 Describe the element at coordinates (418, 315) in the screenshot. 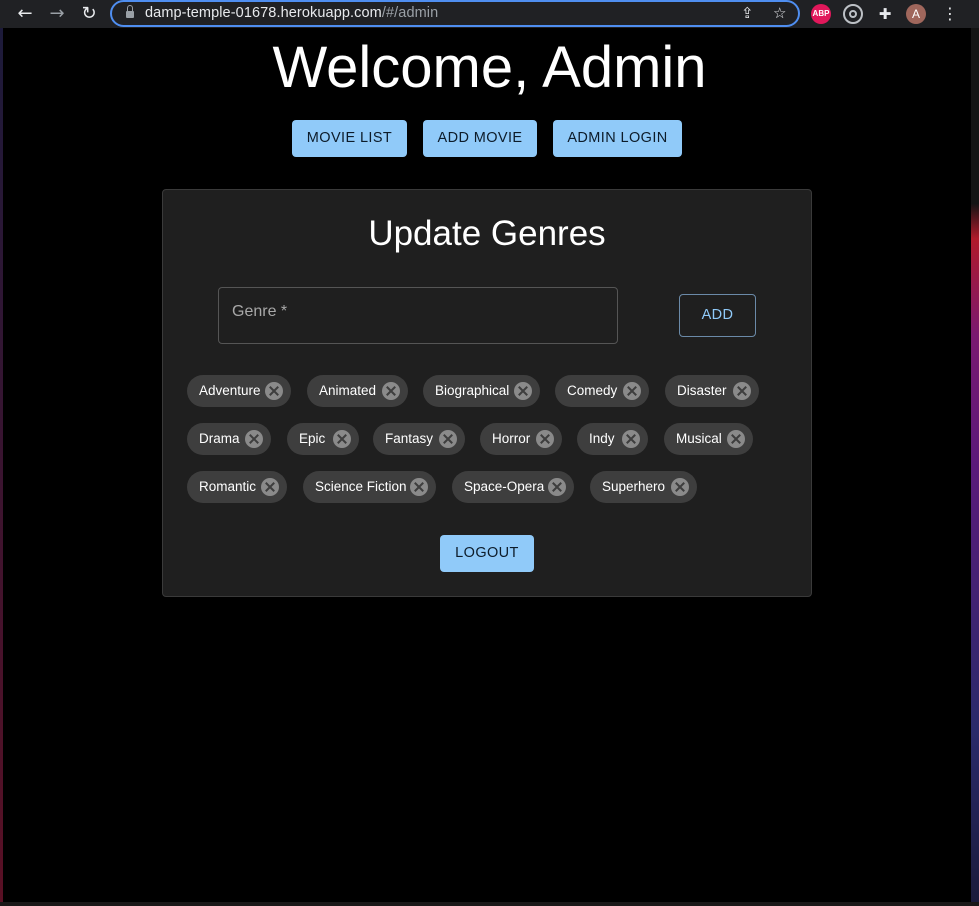

I see `genre-input: Genre *` at that location.